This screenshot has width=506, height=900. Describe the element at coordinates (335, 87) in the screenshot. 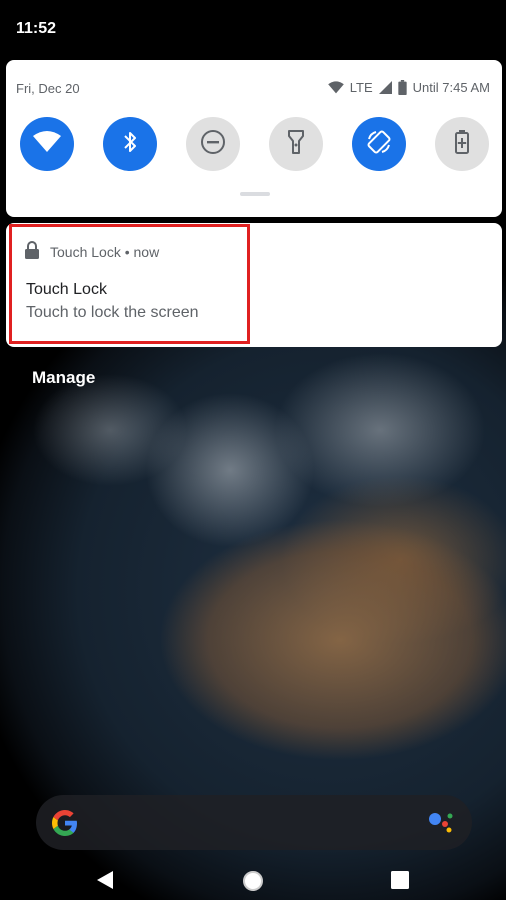

I see `wifi-signal-icon` at that location.